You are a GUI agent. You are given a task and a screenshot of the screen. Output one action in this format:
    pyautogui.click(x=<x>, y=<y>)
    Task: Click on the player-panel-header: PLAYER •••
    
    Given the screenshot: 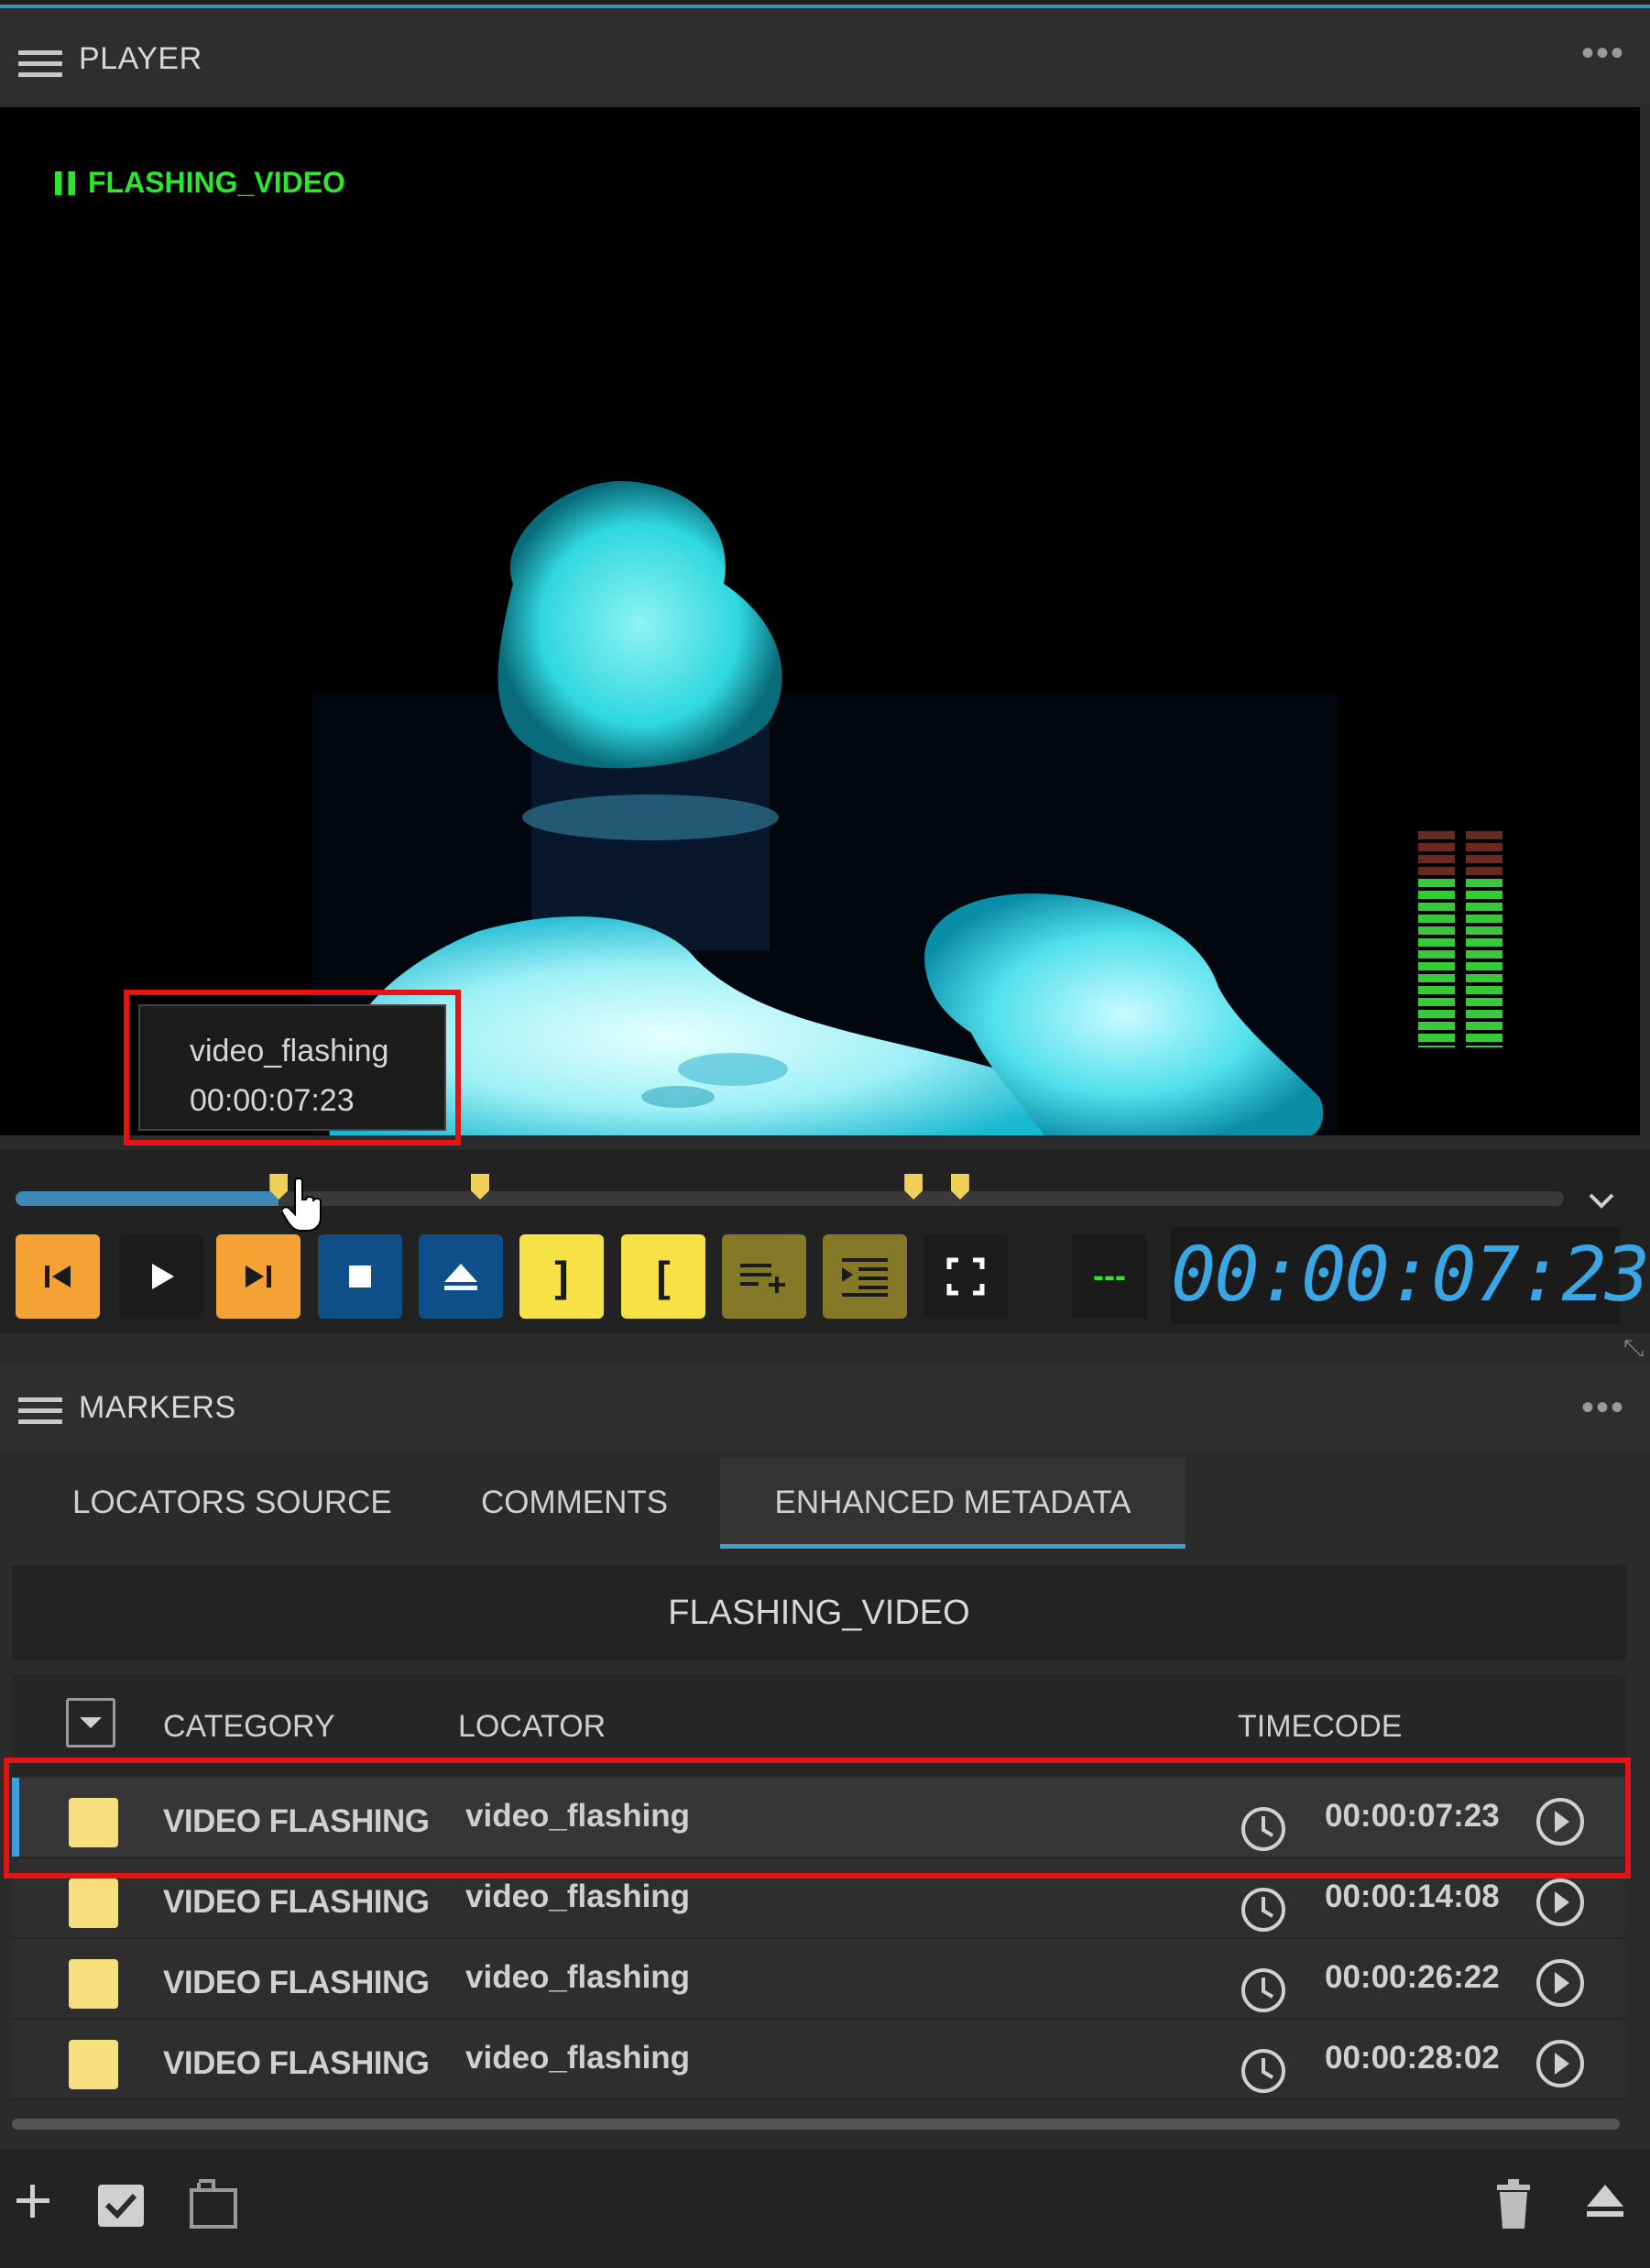 What is the action you would take?
    pyautogui.click(x=825, y=56)
    